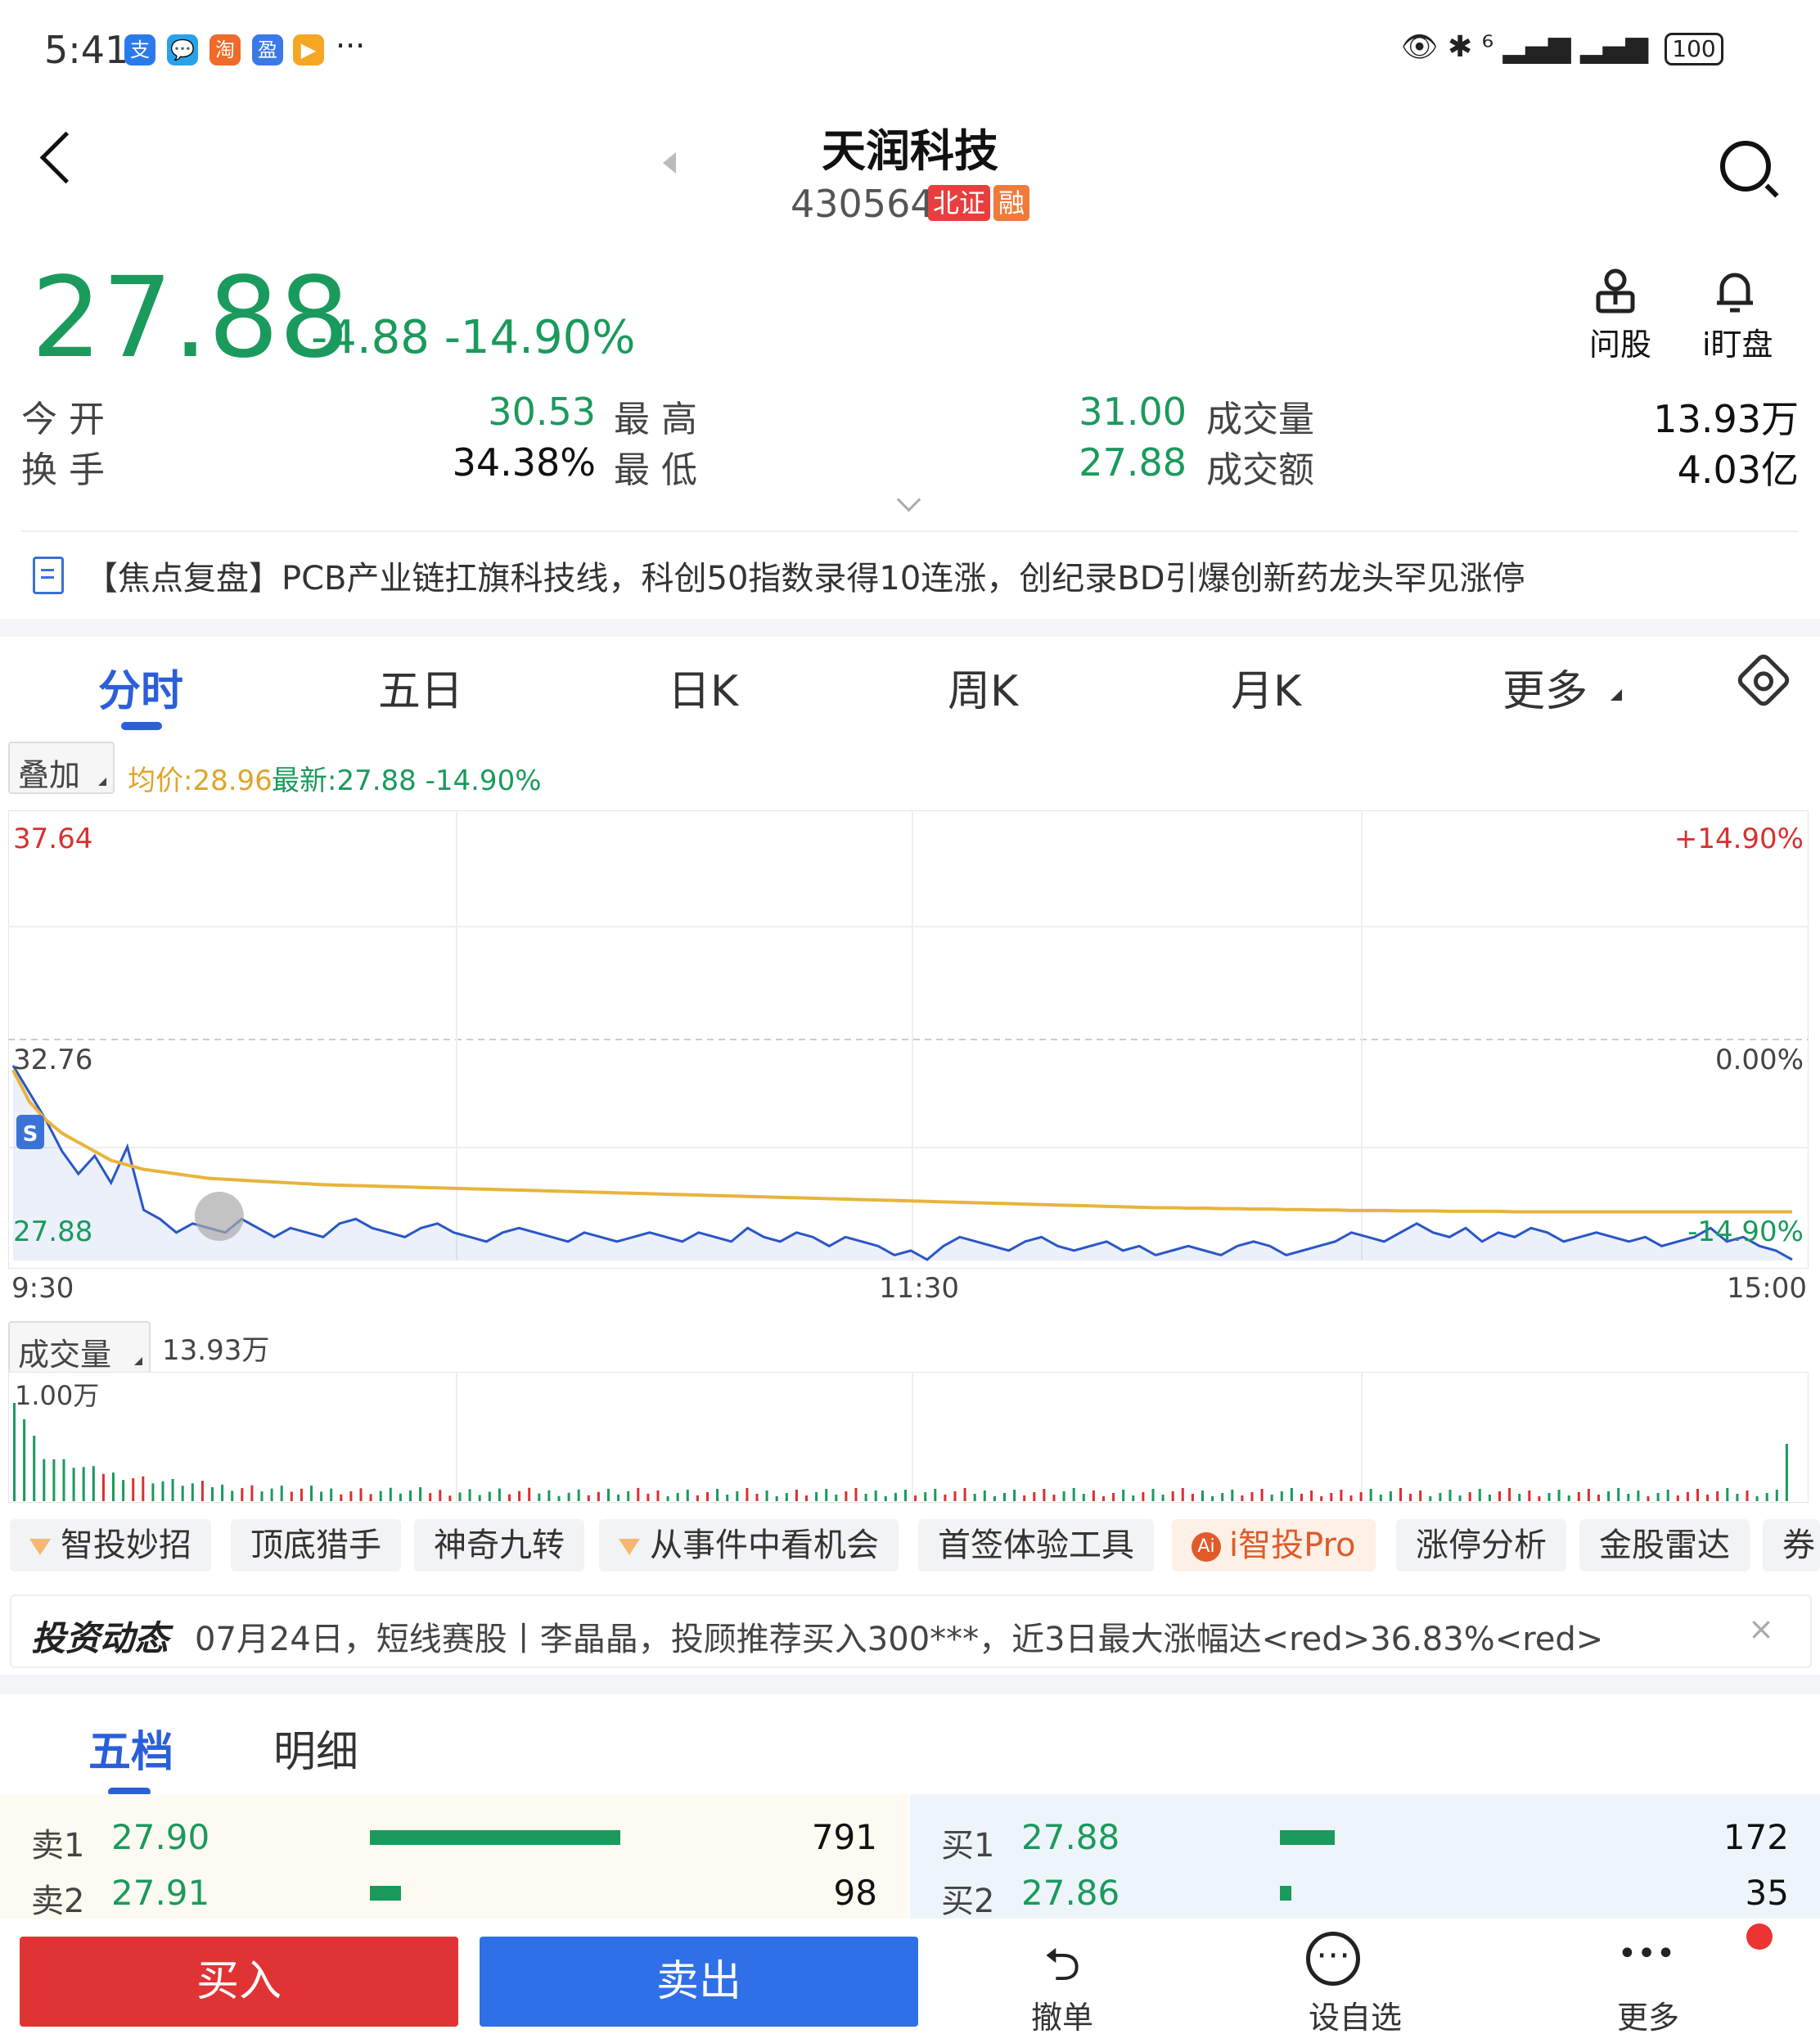  I want to click on chart-settings-icon, so click(1764, 680).